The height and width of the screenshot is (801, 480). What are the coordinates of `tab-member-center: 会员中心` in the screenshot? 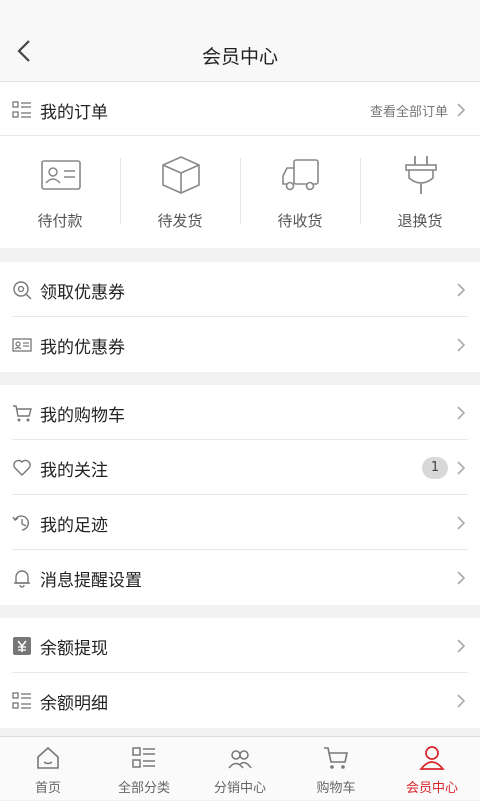 It's located at (432, 769).